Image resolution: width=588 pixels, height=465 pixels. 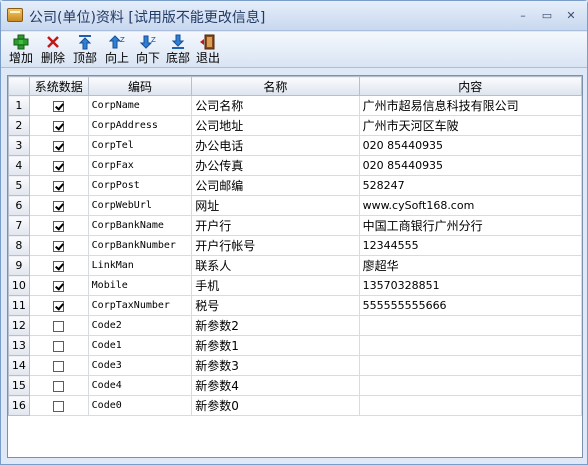 I want to click on name-cell: 开户行帐号, so click(x=275, y=245).